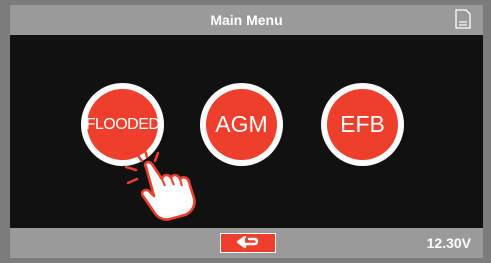 The width and height of the screenshot is (491, 263). Describe the element at coordinates (160, 183) in the screenshot. I see `tap-hand-icon` at that location.